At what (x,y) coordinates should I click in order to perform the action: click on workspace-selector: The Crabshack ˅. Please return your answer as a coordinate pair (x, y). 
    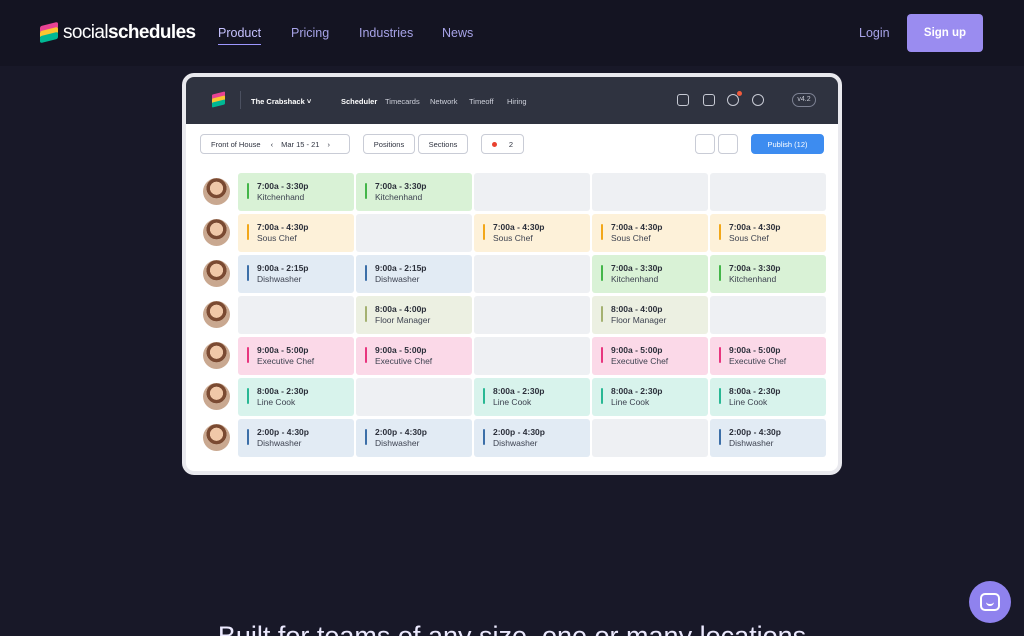
    Looking at the image, I should click on (281, 101).